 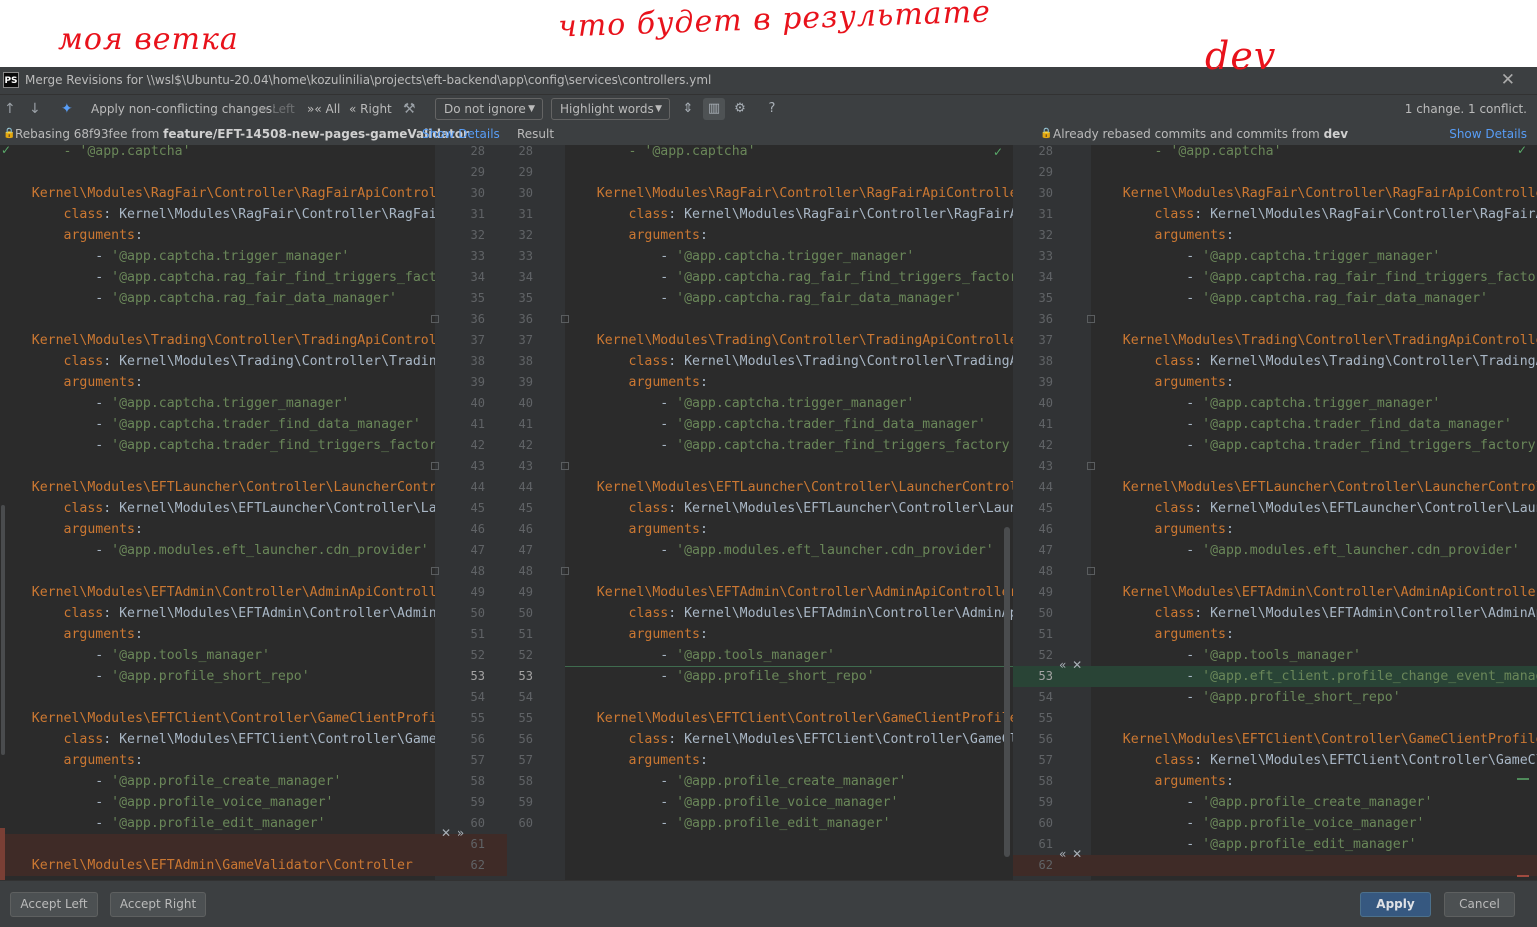 What do you see at coordinates (230, 256) in the screenshot?
I see `code-string: '@app.captcha.trigger_manager'` at bounding box center [230, 256].